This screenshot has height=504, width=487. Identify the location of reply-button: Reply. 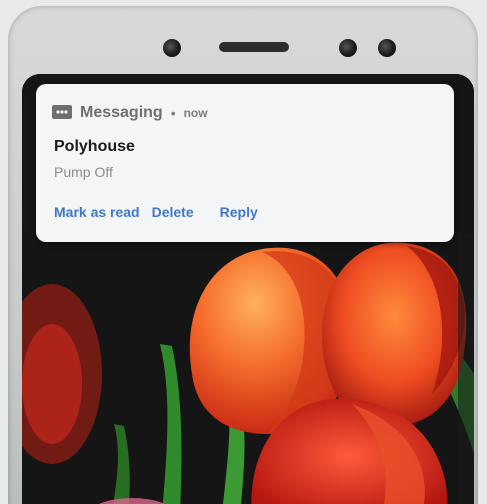
(239, 212).